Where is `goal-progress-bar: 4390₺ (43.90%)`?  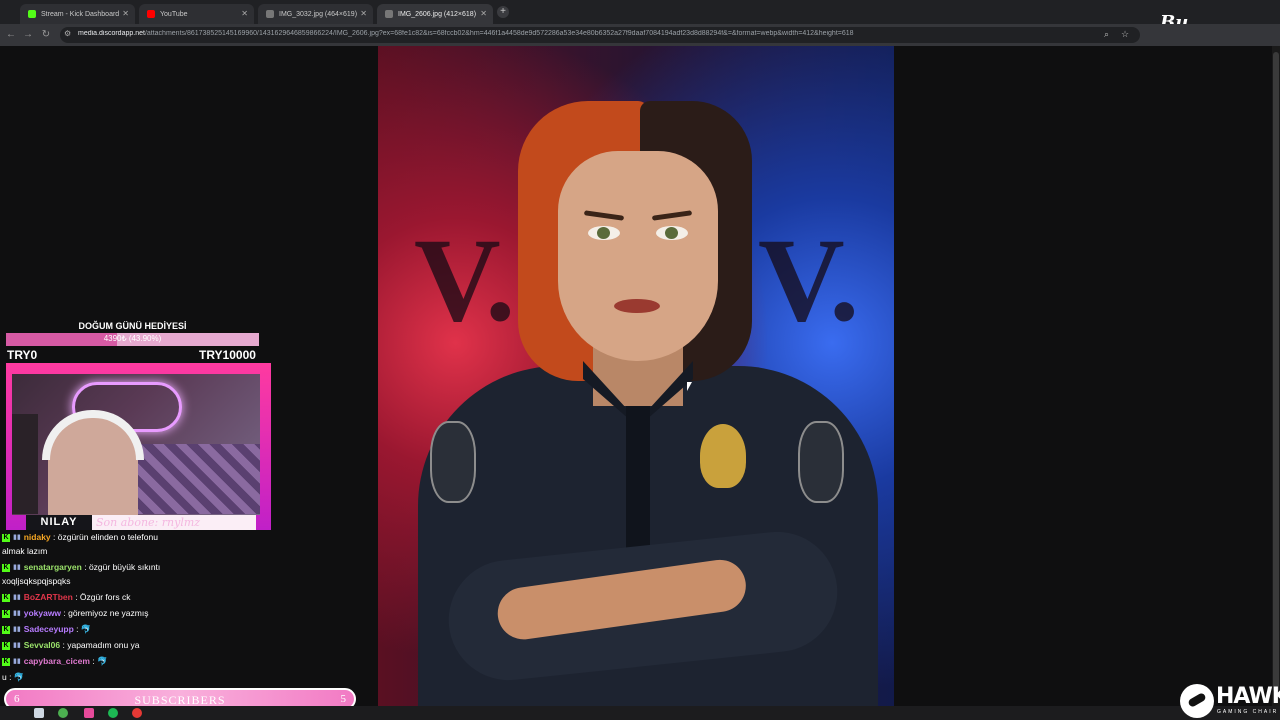 goal-progress-bar: 4390₺ (43.90%) is located at coordinates (132, 339).